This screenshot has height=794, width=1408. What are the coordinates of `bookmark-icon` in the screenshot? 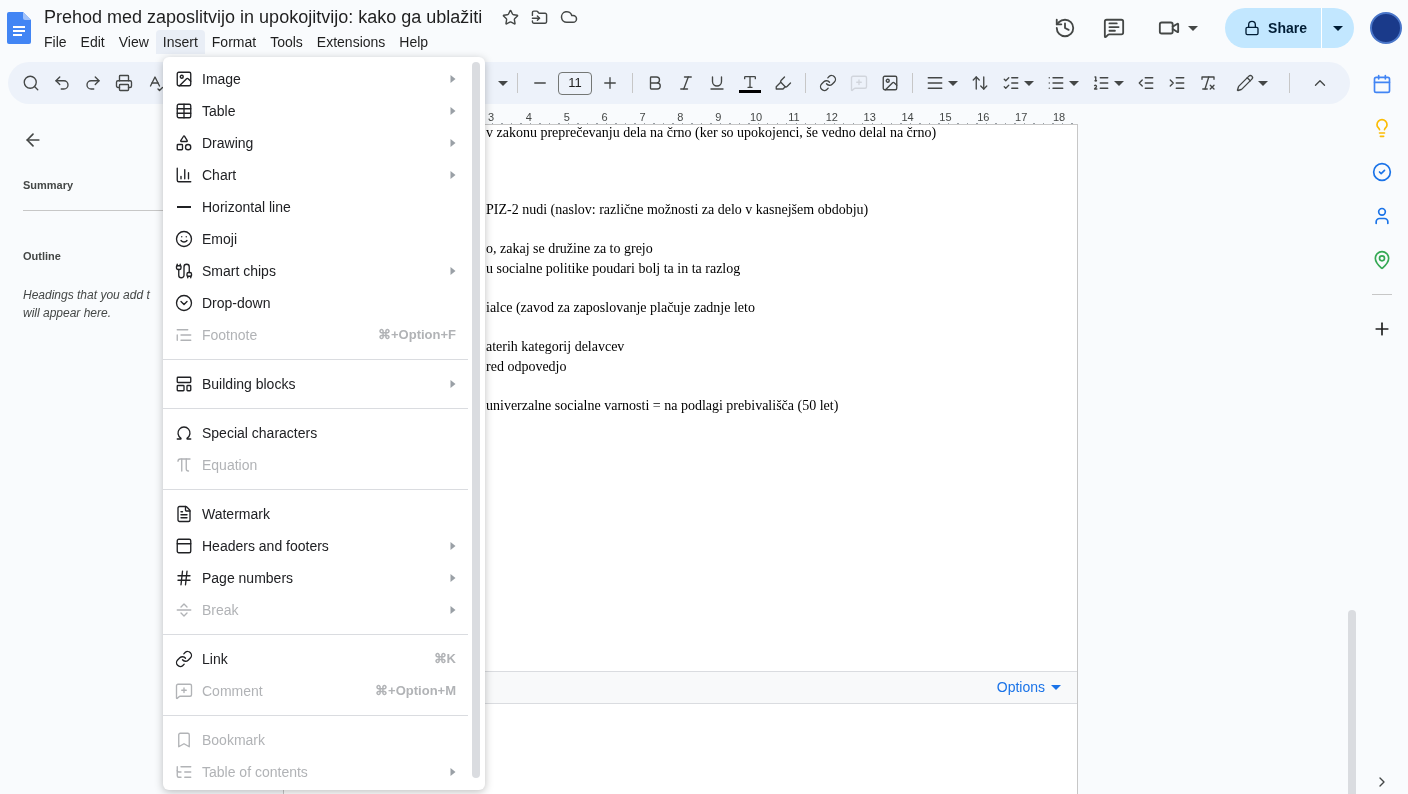 It's located at (184, 740).